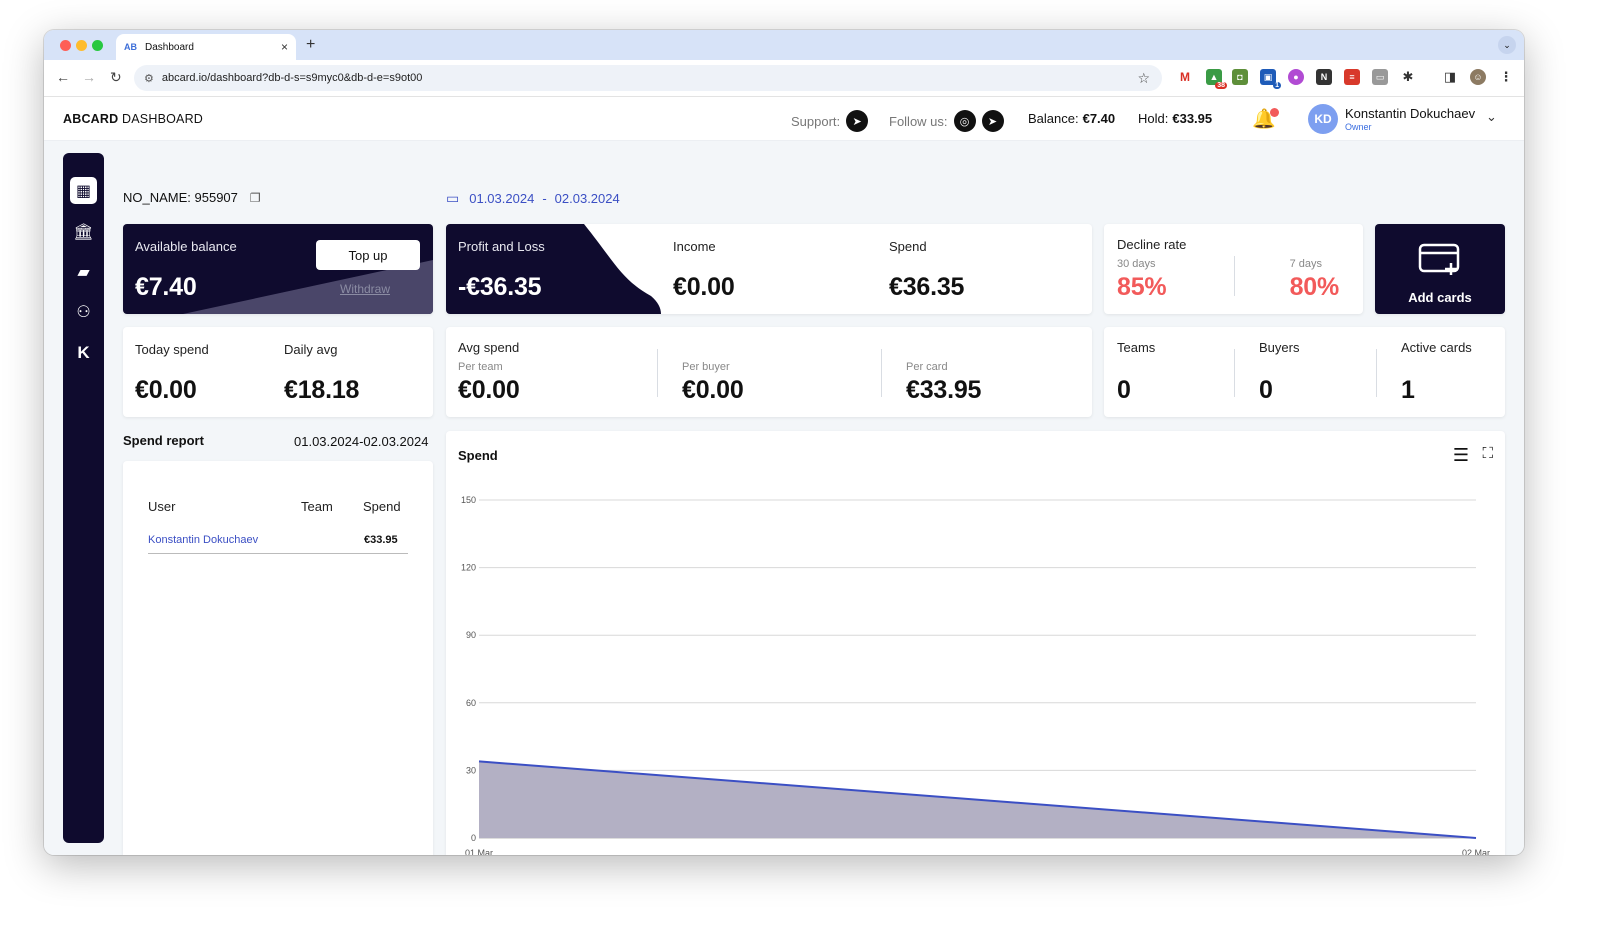 This screenshot has height=932, width=1600. Describe the element at coordinates (149, 78) in the screenshot. I see `site-info-icon: ⚙` at that location.